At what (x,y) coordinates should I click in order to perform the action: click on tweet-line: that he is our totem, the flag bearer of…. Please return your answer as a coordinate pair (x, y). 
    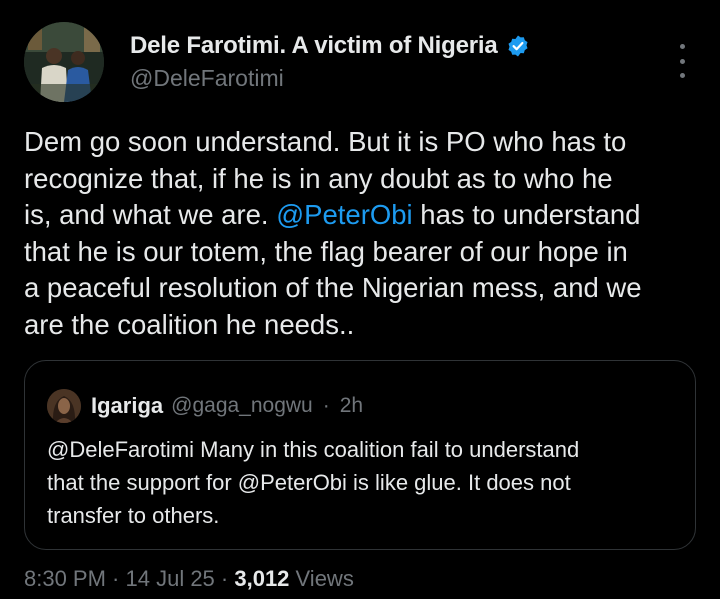
    Looking at the image, I should click on (326, 251).